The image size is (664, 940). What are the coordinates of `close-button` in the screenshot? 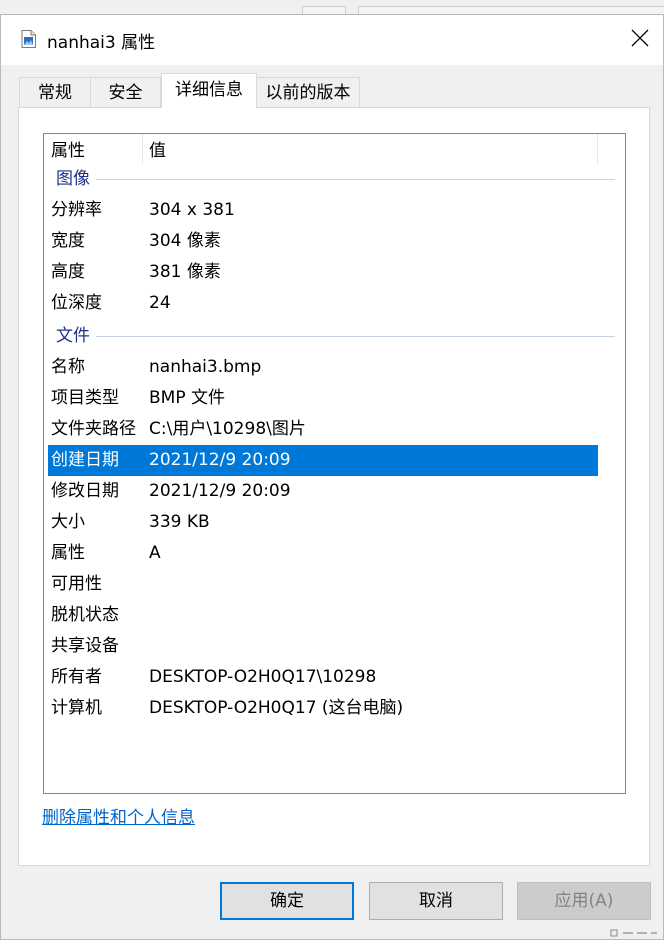 It's located at (640, 38).